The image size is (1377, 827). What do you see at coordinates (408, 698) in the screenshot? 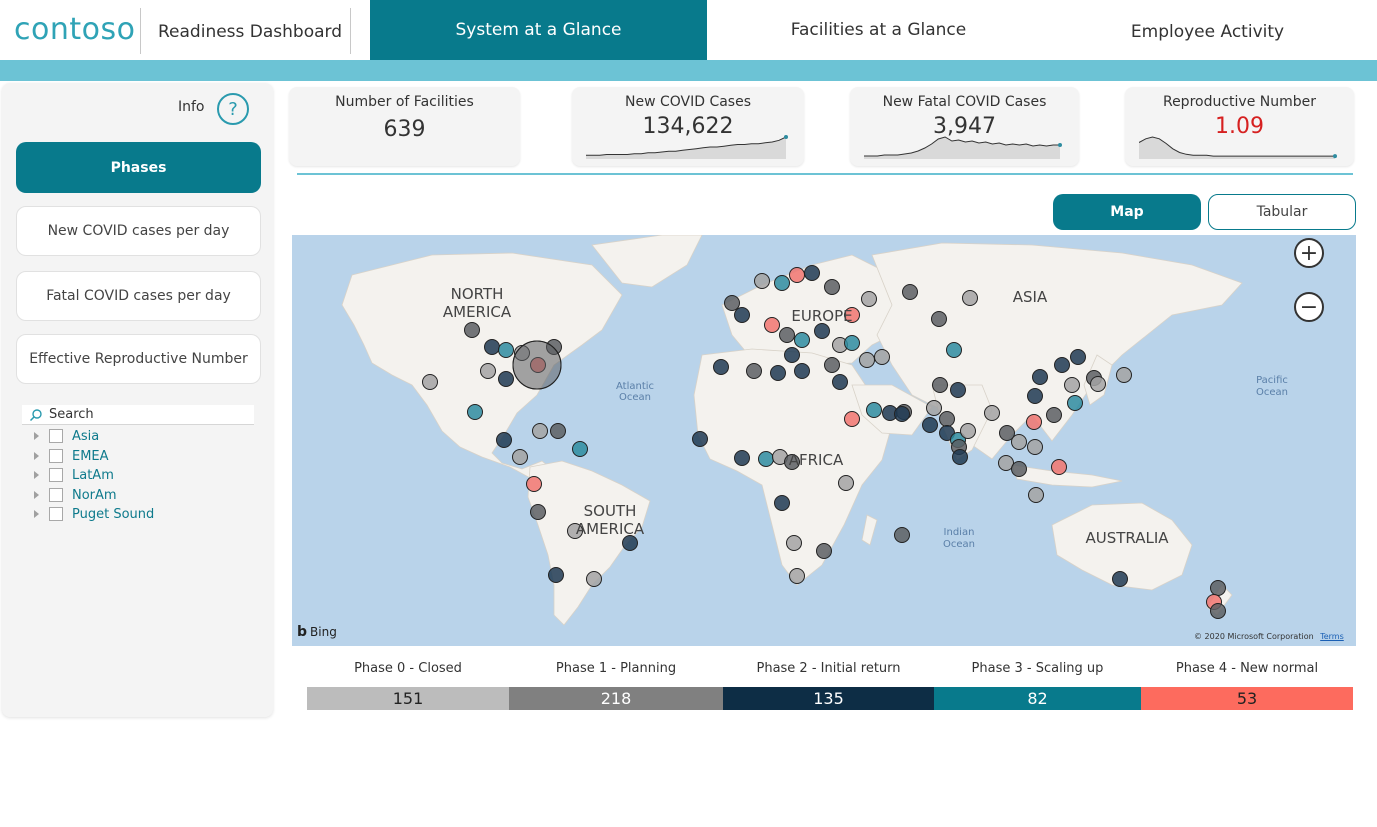
I see `phase-0-segment: 151` at bounding box center [408, 698].